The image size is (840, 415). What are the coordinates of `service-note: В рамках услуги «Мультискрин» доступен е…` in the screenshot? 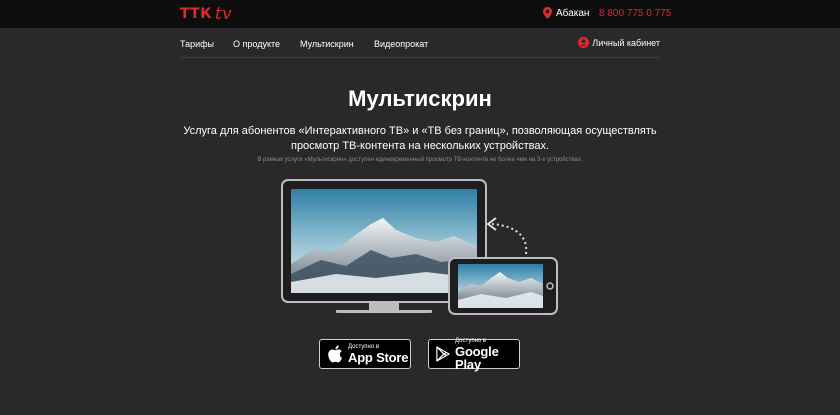 It's located at (420, 160).